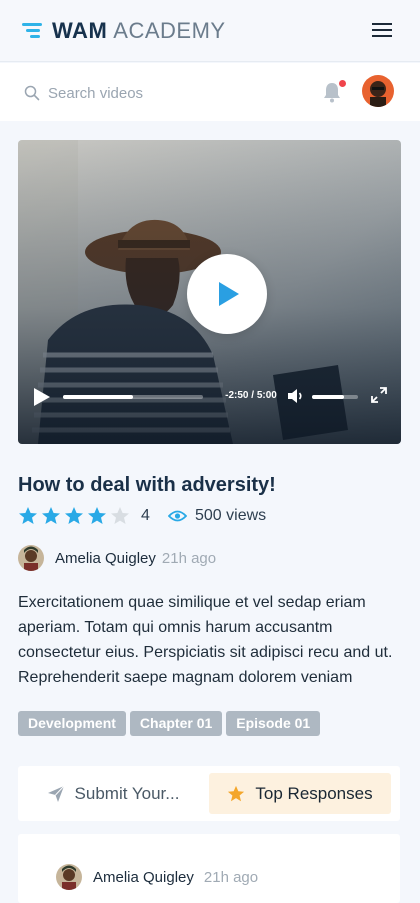 This screenshot has height=903, width=420. I want to click on tag-development: Development, so click(72, 723).